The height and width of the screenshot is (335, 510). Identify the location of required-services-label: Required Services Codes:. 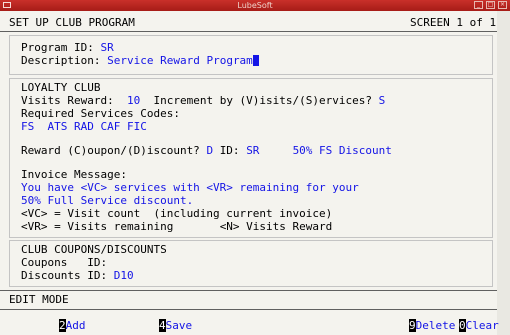
(100, 113).